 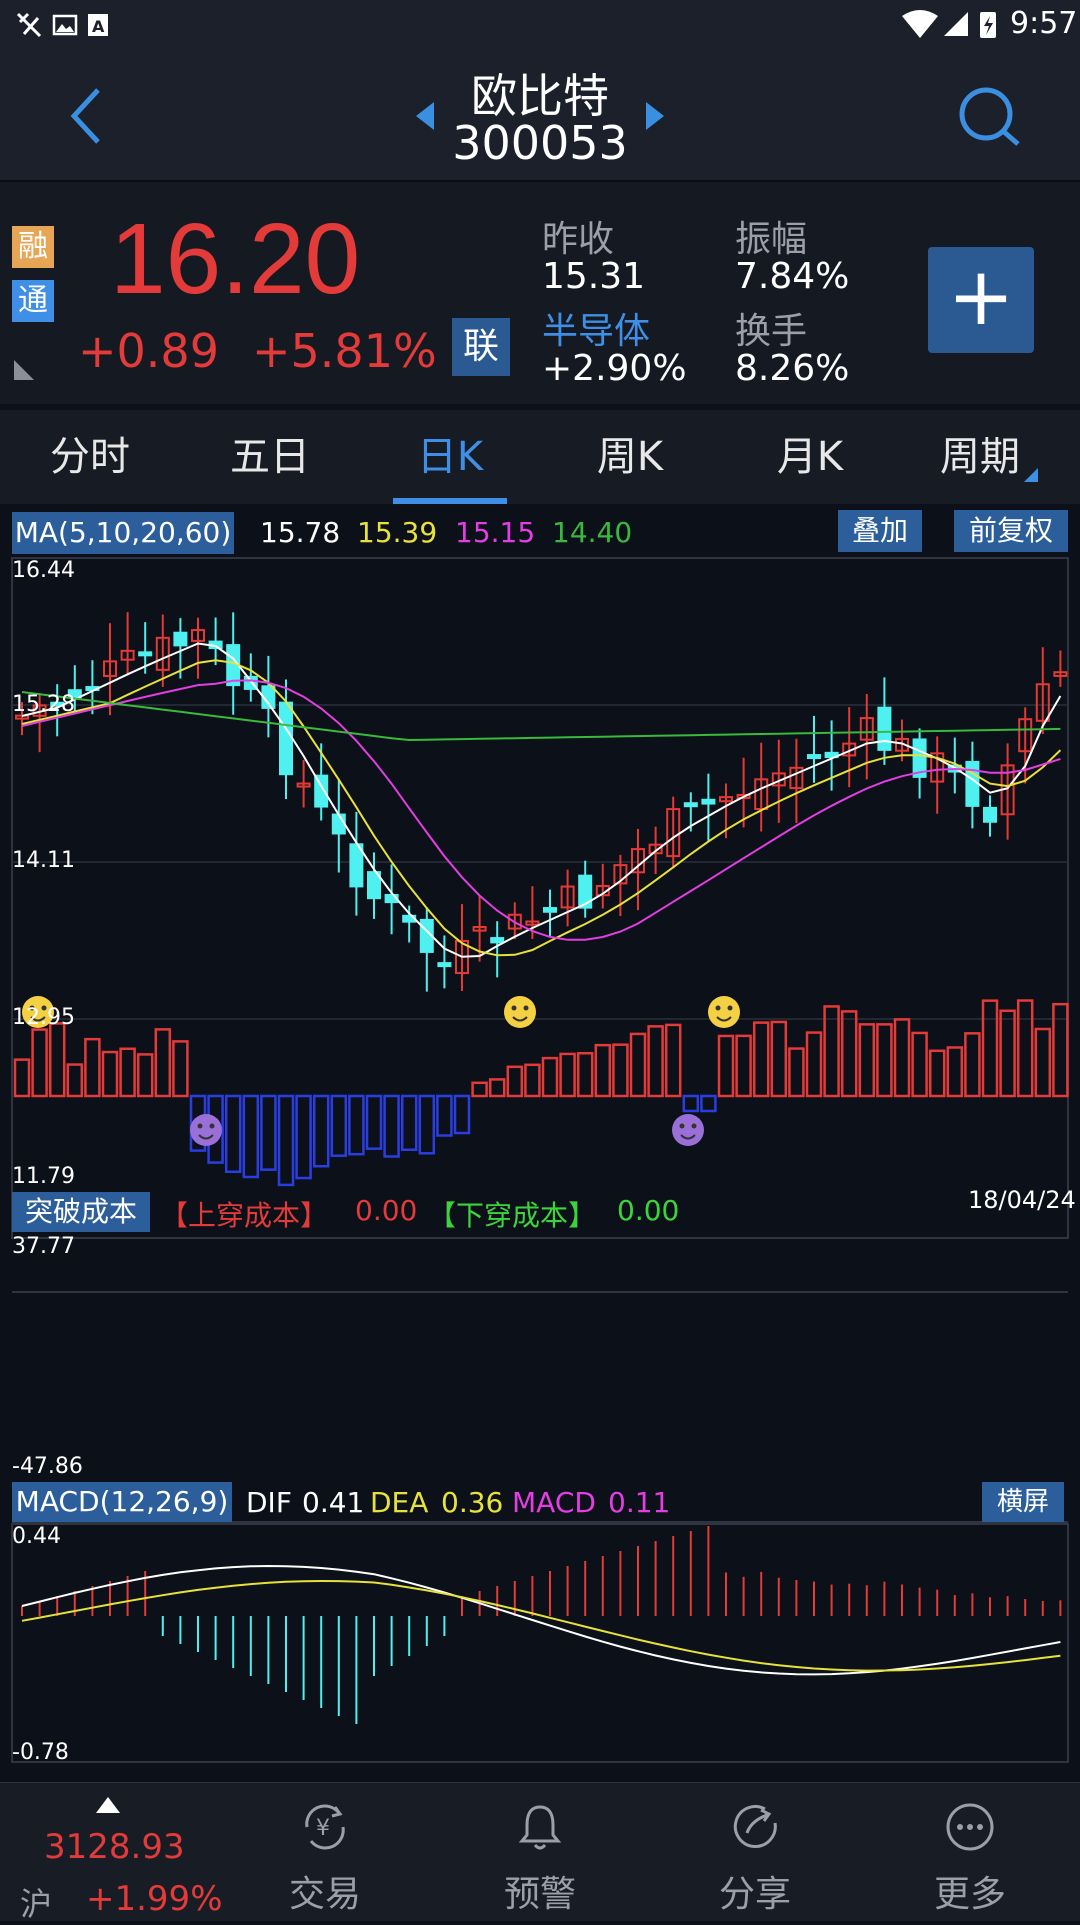 What do you see at coordinates (540, 1827) in the screenshot?
I see `bell-icon` at bounding box center [540, 1827].